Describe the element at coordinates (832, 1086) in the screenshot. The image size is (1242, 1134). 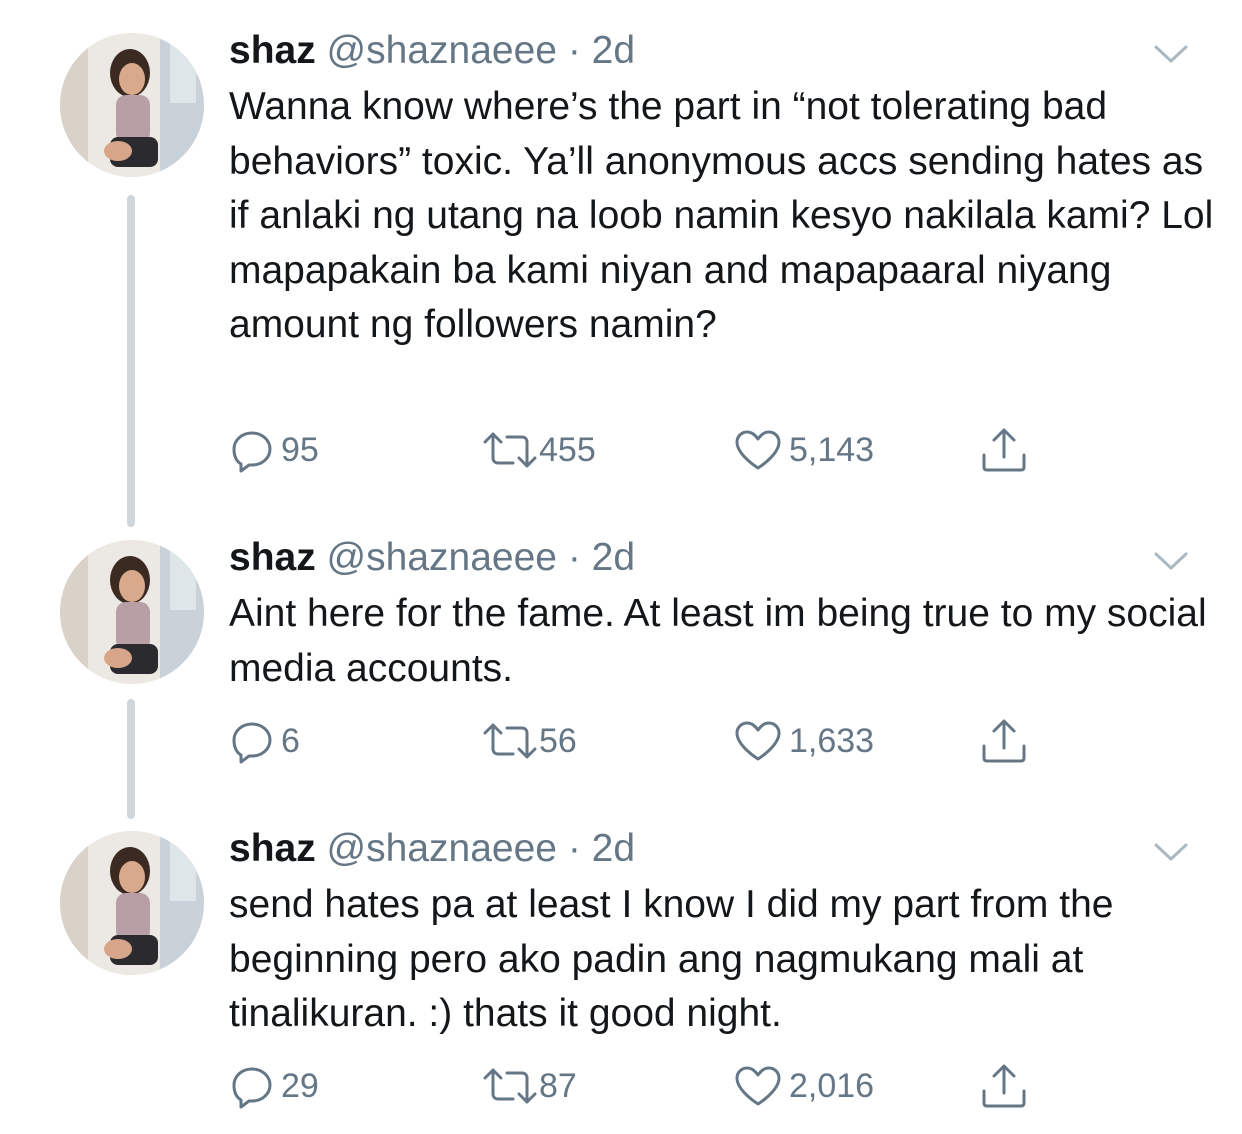
I see `like-count: 2,016` at that location.